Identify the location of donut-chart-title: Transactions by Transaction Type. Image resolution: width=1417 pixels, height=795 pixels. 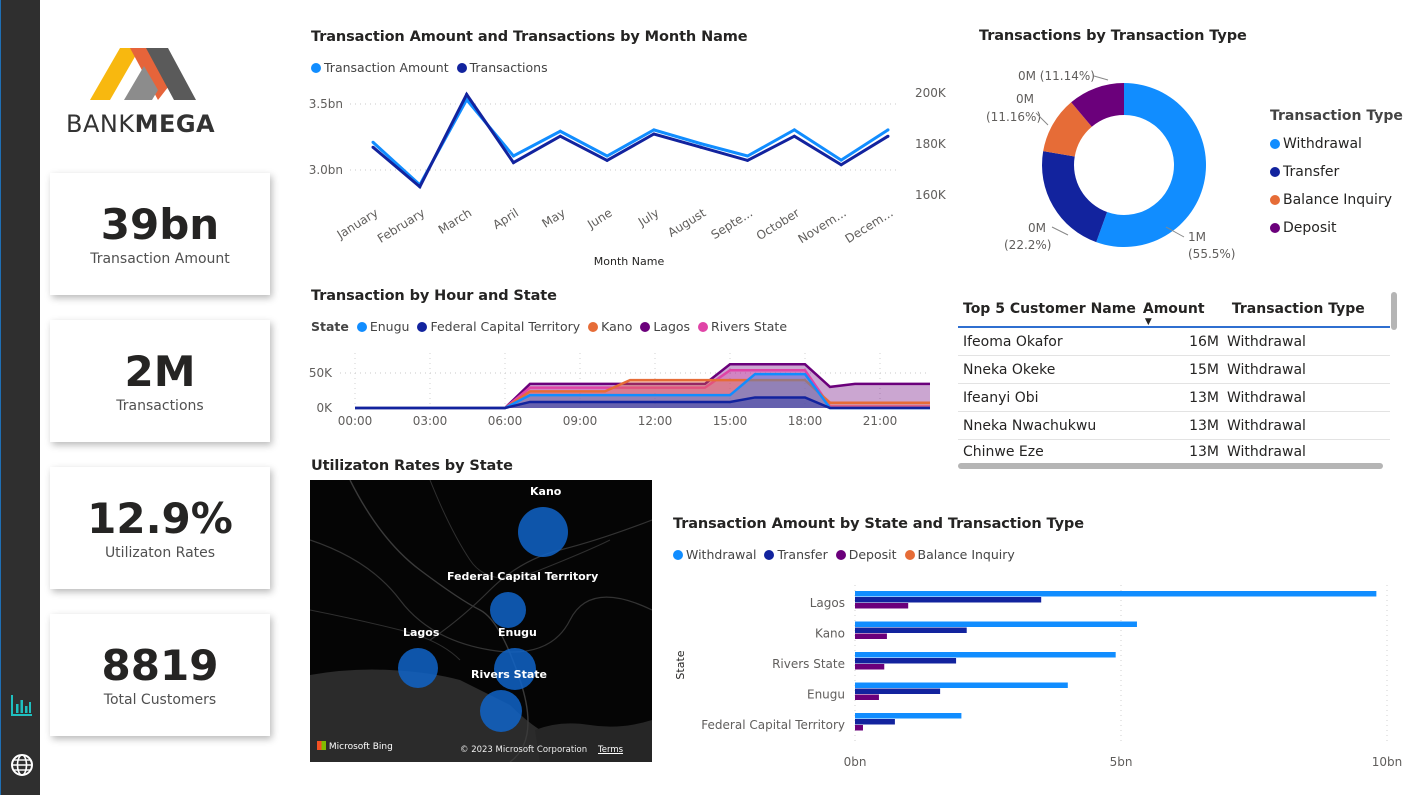
(1113, 36).